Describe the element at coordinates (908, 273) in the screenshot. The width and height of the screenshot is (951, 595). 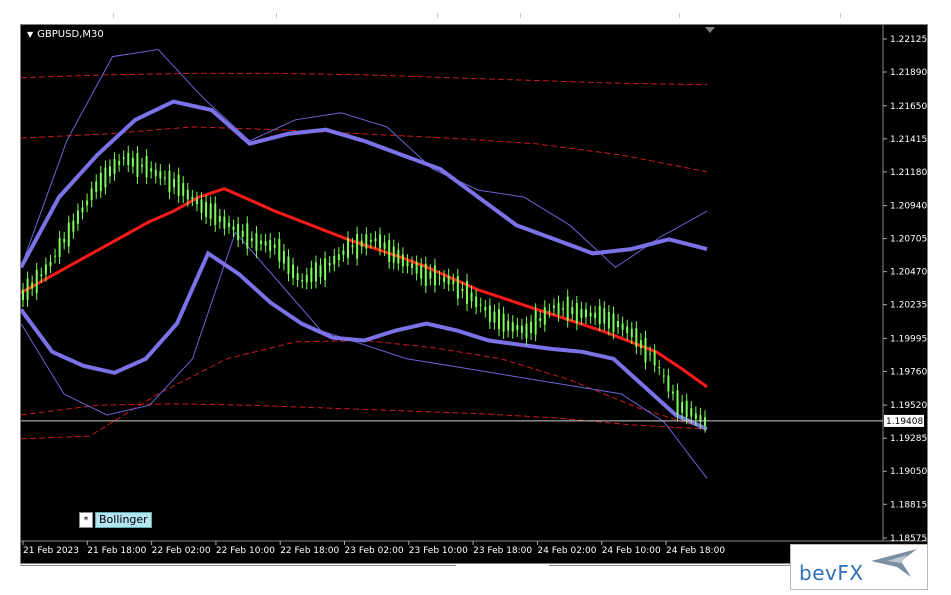
I see `price-tick-label: 1.20470` at that location.